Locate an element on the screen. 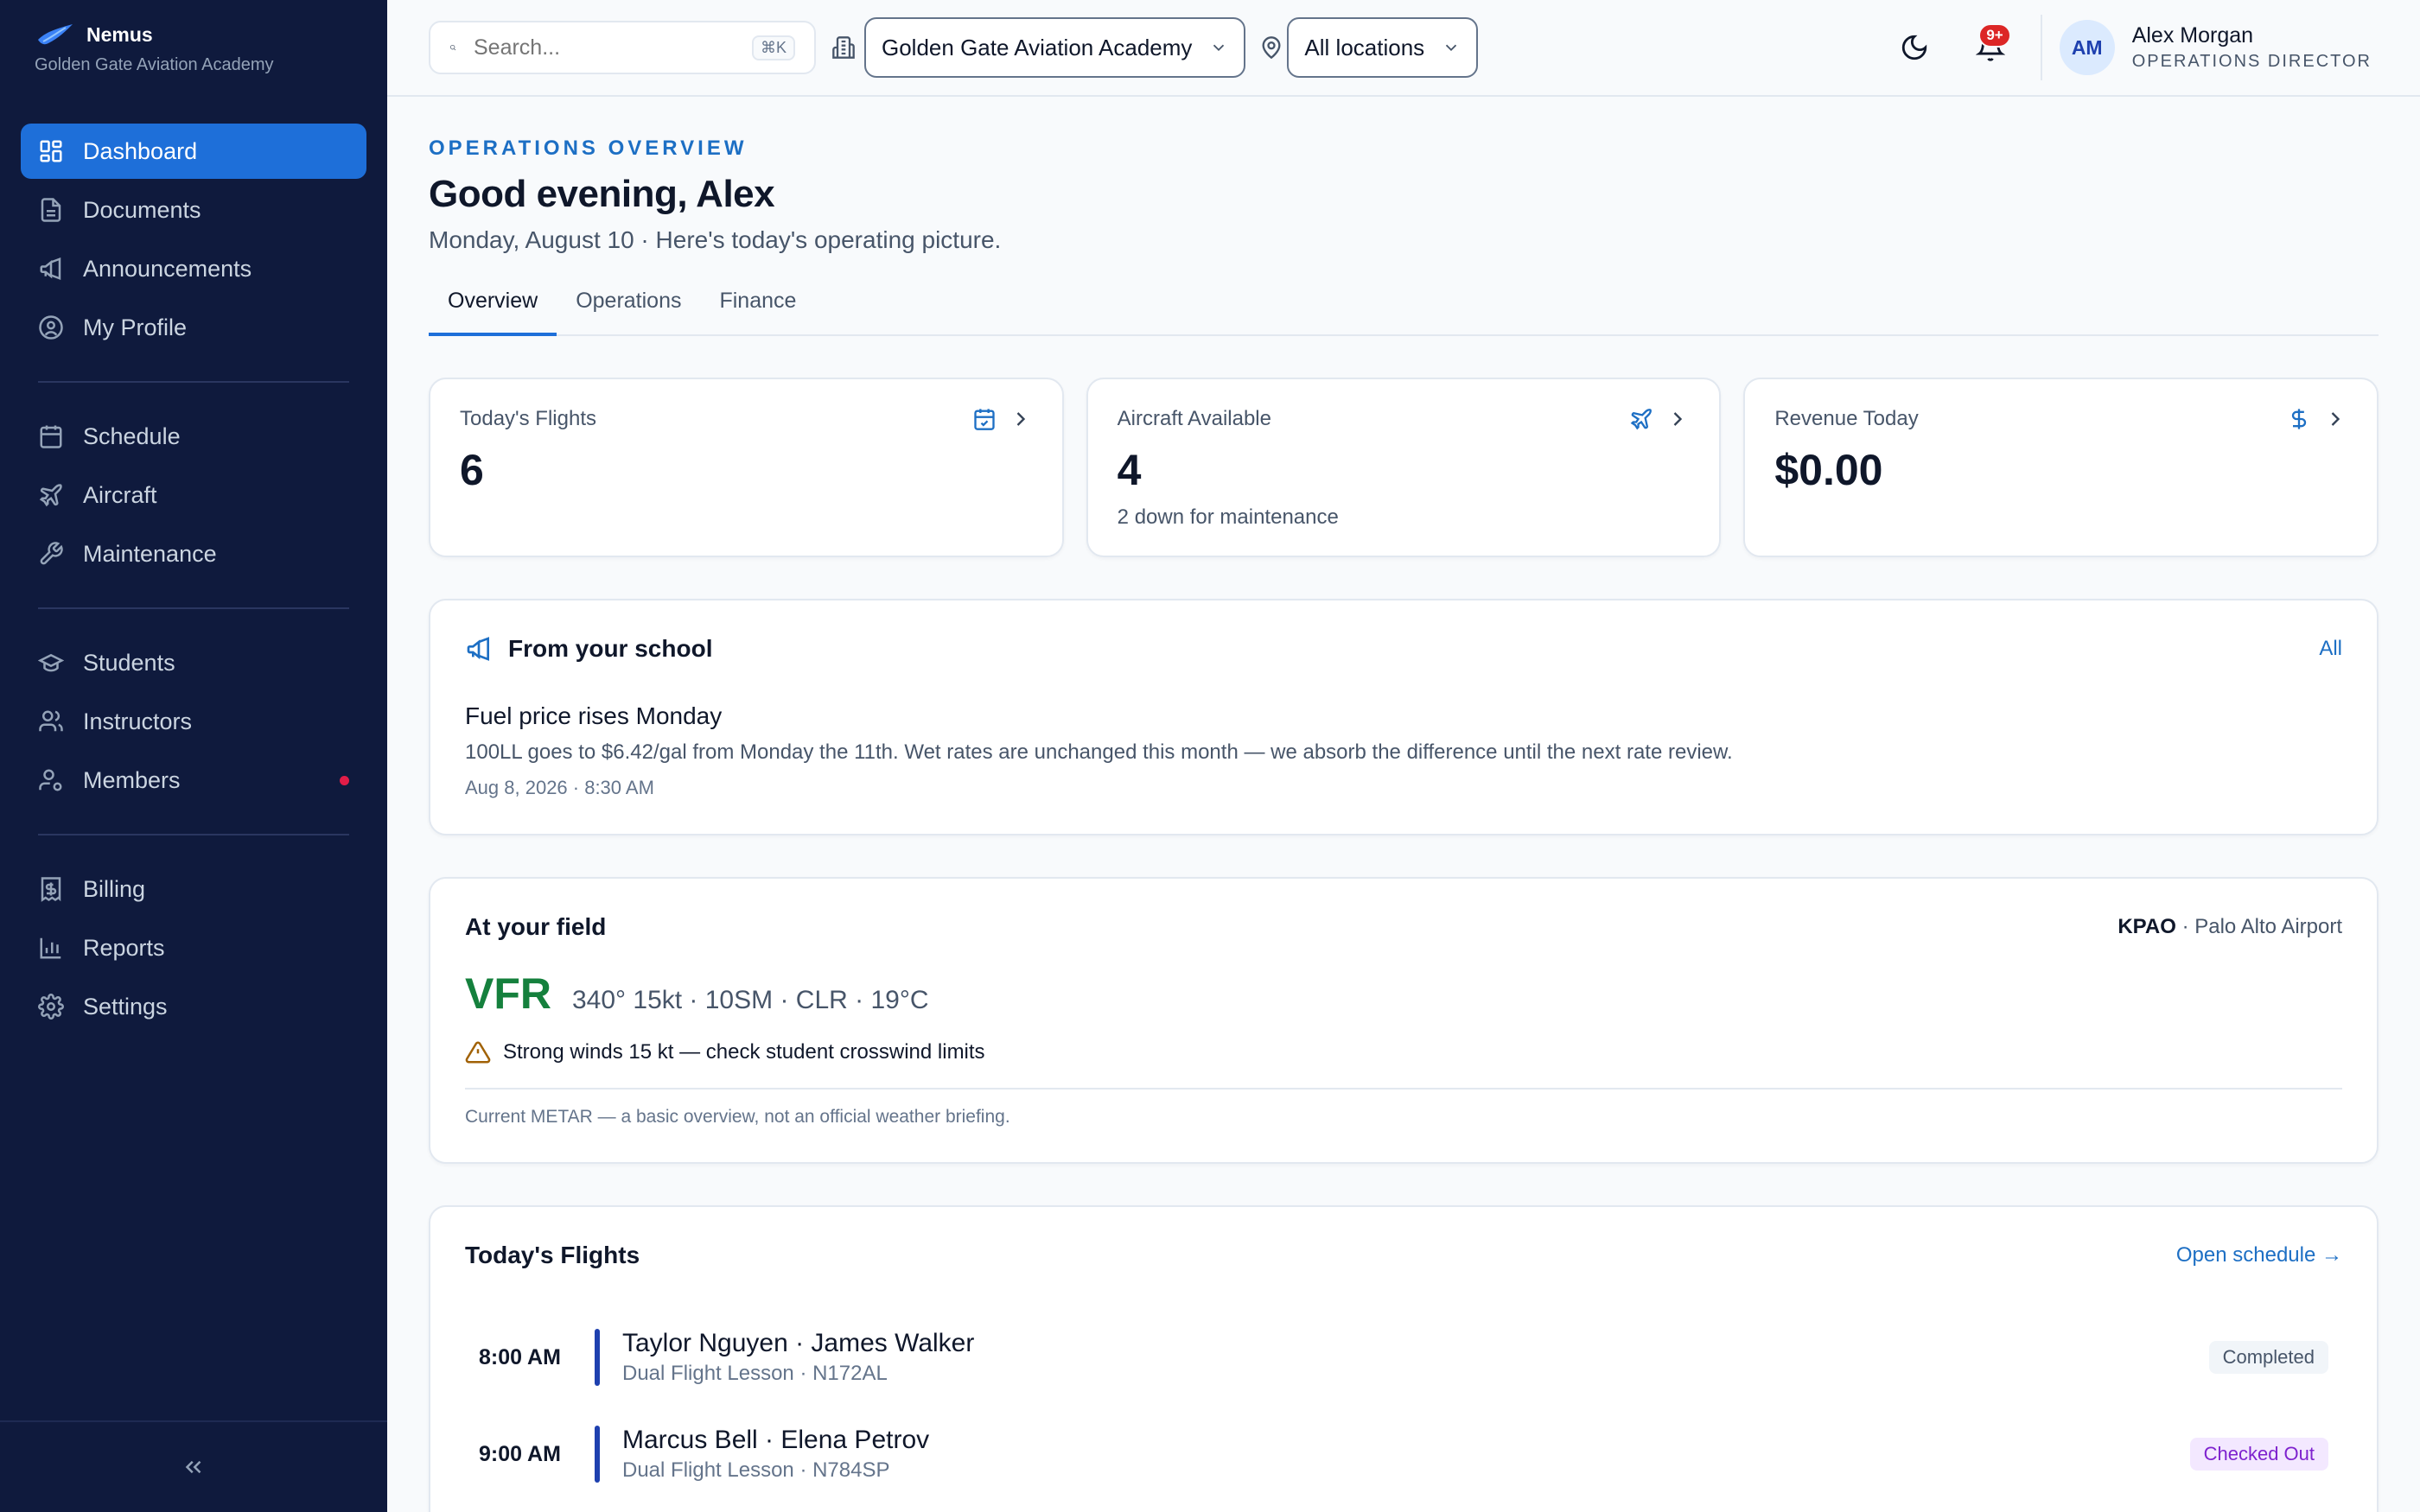  stat-label: Today's Flights is located at coordinates (528, 418).